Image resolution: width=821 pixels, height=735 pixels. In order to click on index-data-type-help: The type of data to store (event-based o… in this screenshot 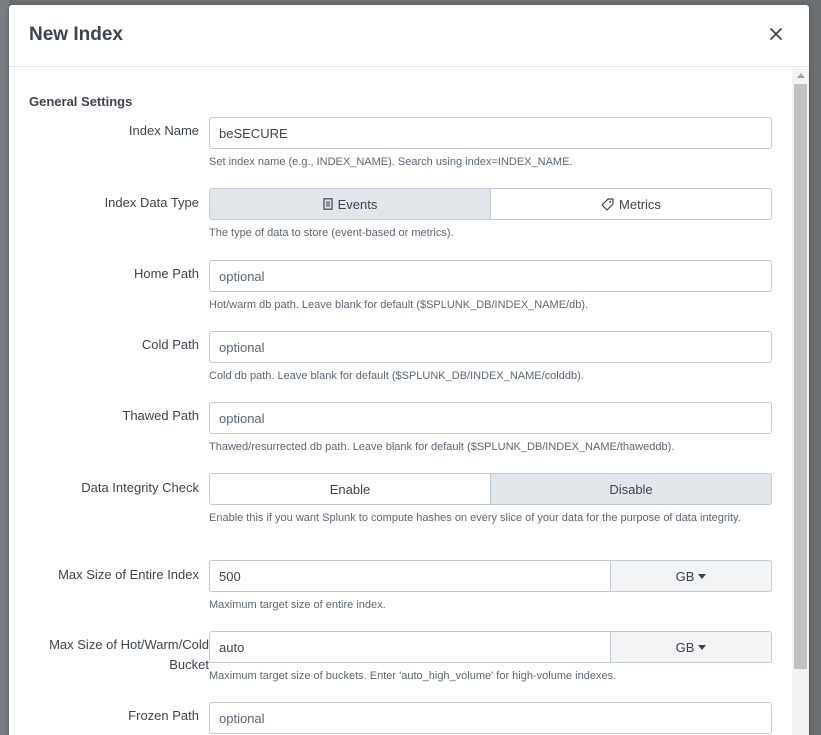, I will do `click(331, 233)`.